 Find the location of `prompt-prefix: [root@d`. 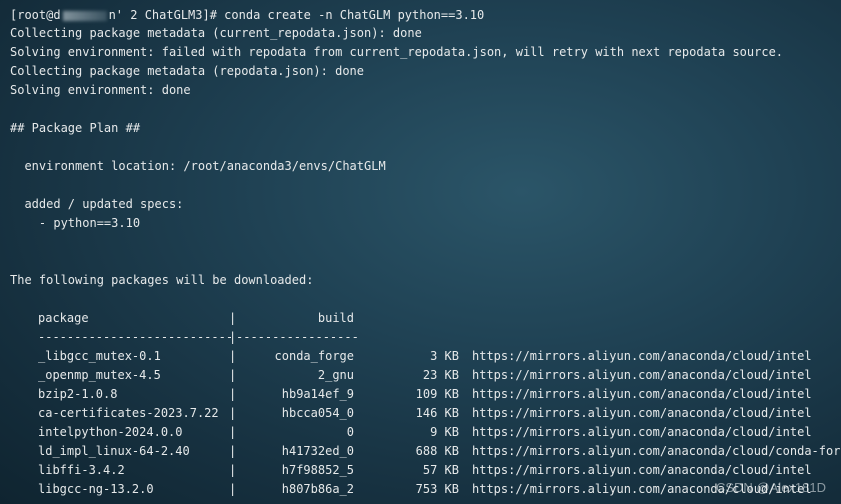

prompt-prefix: [root@d is located at coordinates (35, 15).